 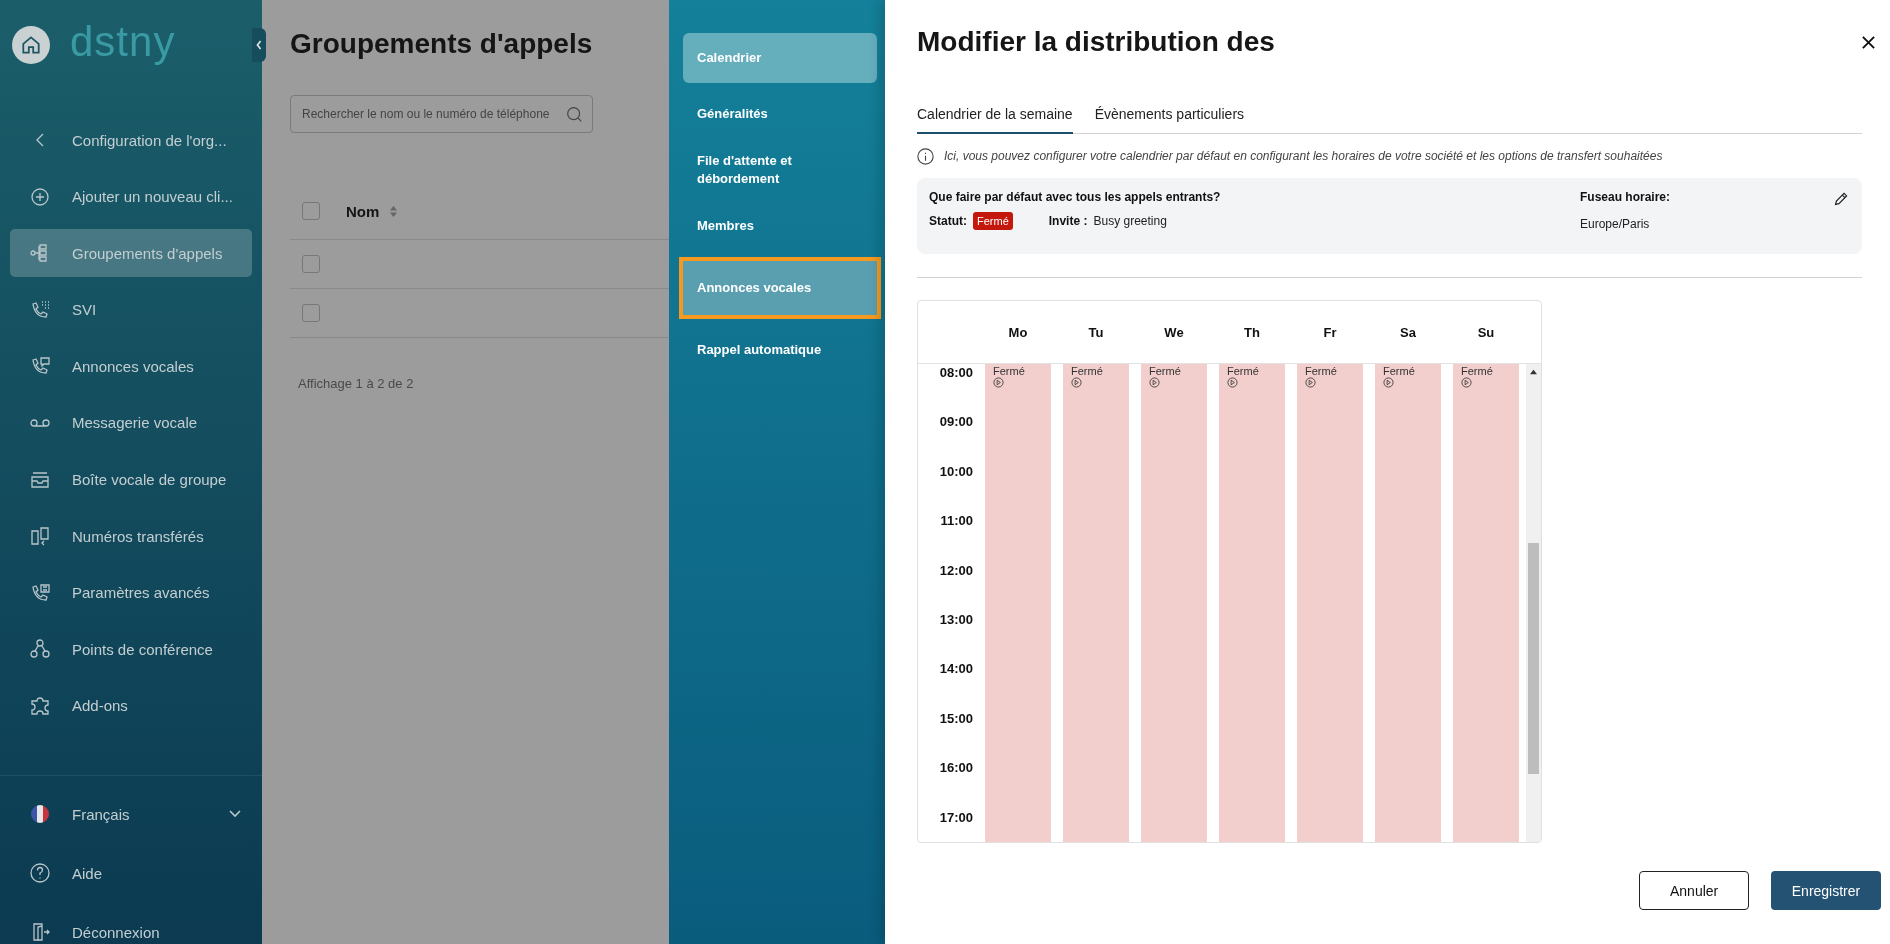 I want to click on tray-icon, so click(x=40, y=479).